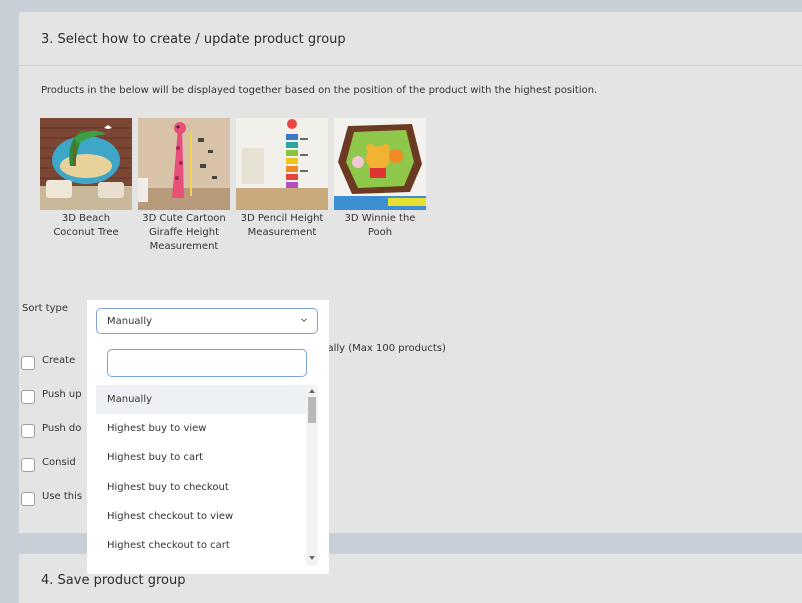 The image size is (802, 603). Describe the element at coordinates (86, 164) in the screenshot. I see `product-image-beach-coconut-tree` at that location.